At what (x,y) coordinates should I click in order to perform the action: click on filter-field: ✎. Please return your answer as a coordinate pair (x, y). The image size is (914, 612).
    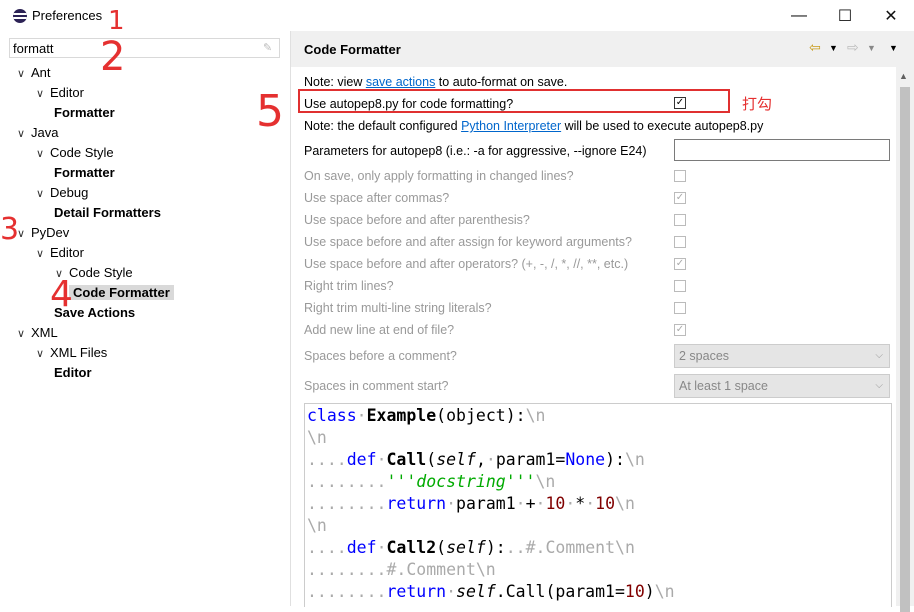
    Looking at the image, I should click on (144, 48).